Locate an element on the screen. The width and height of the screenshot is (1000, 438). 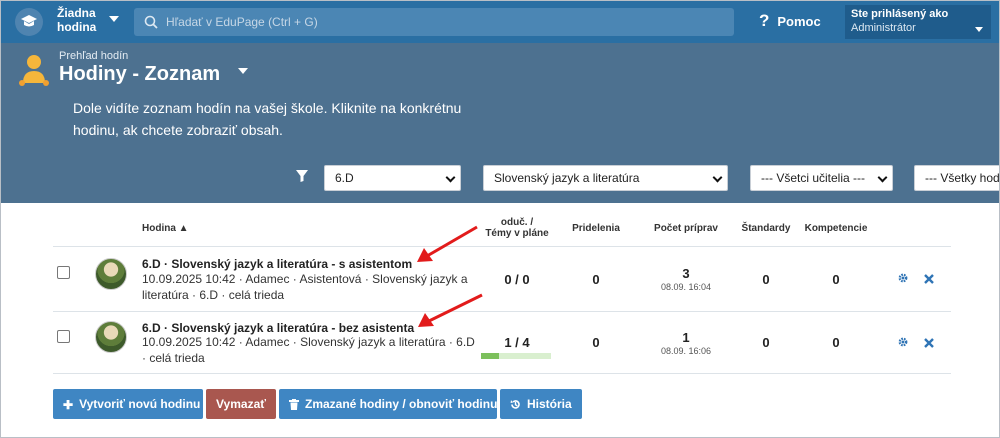
search-icon is located at coordinates (151, 22).